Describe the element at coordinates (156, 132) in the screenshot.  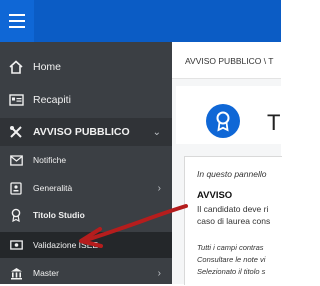
I see `chevron-down-icon: ⌄` at that location.